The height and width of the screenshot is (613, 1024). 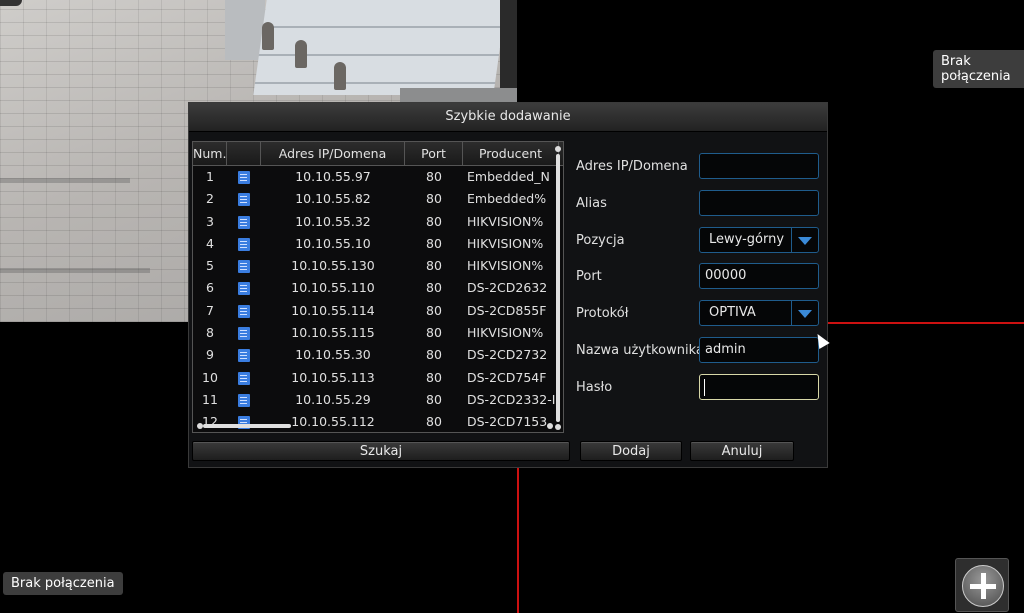 I want to click on row-ip: 10.10.55.114, so click(x=333, y=310).